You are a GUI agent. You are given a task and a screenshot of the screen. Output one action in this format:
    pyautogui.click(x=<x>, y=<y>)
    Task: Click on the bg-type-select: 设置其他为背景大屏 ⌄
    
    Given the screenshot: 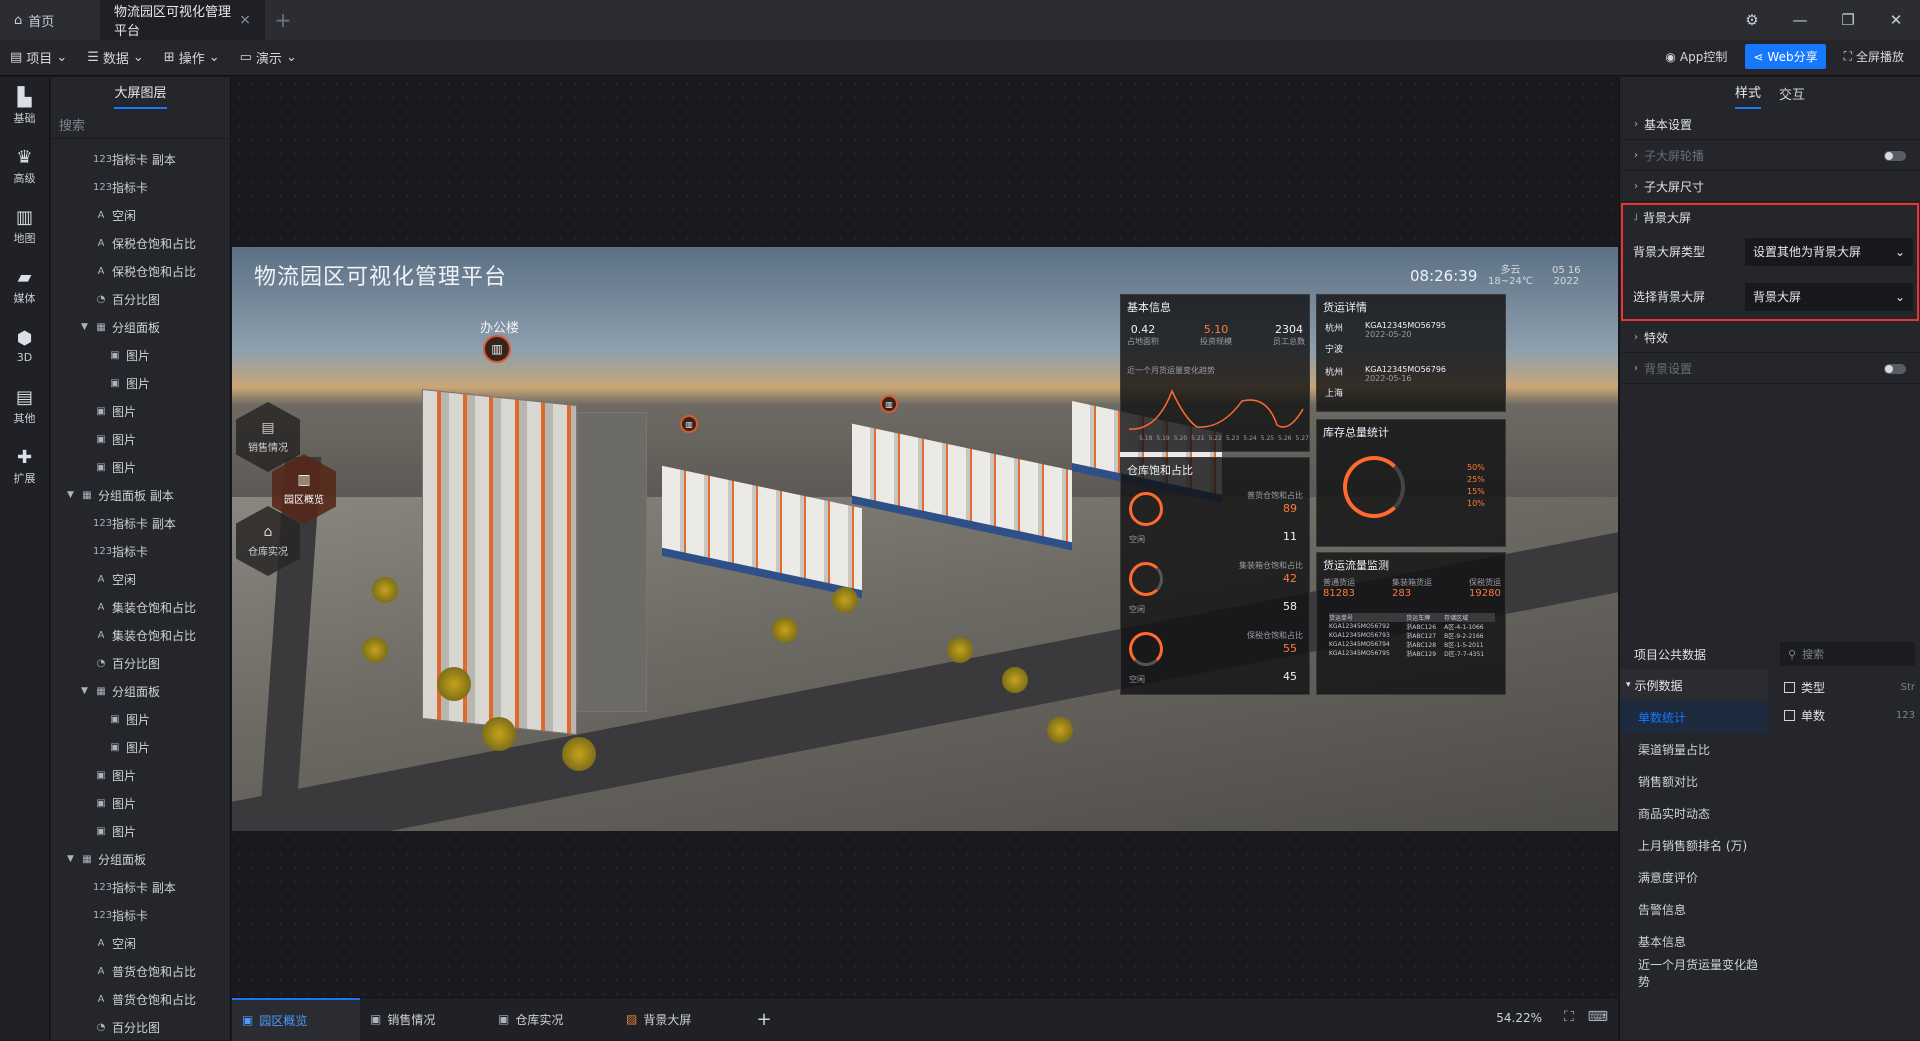 What is the action you would take?
    pyautogui.click(x=1829, y=251)
    